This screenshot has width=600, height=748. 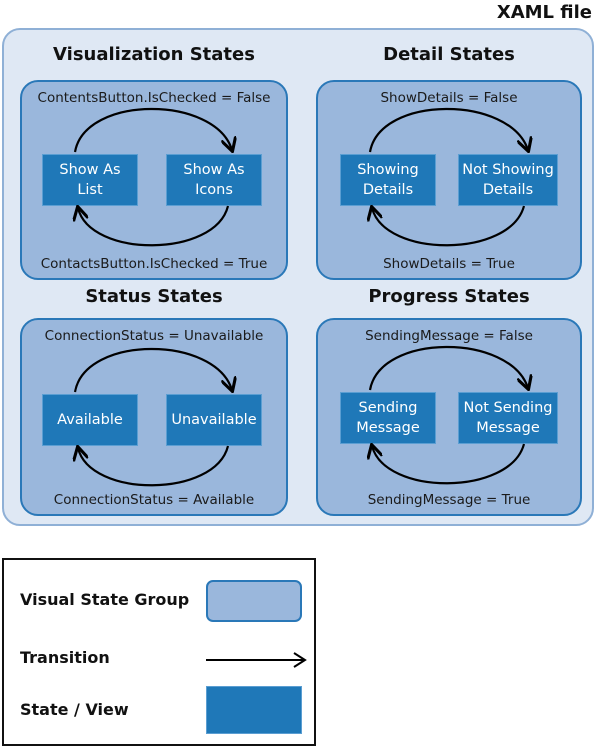 What do you see at coordinates (154, 500) in the screenshot?
I see `bottom-condition: ConnectionStatus = Available` at bounding box center [154, 500].